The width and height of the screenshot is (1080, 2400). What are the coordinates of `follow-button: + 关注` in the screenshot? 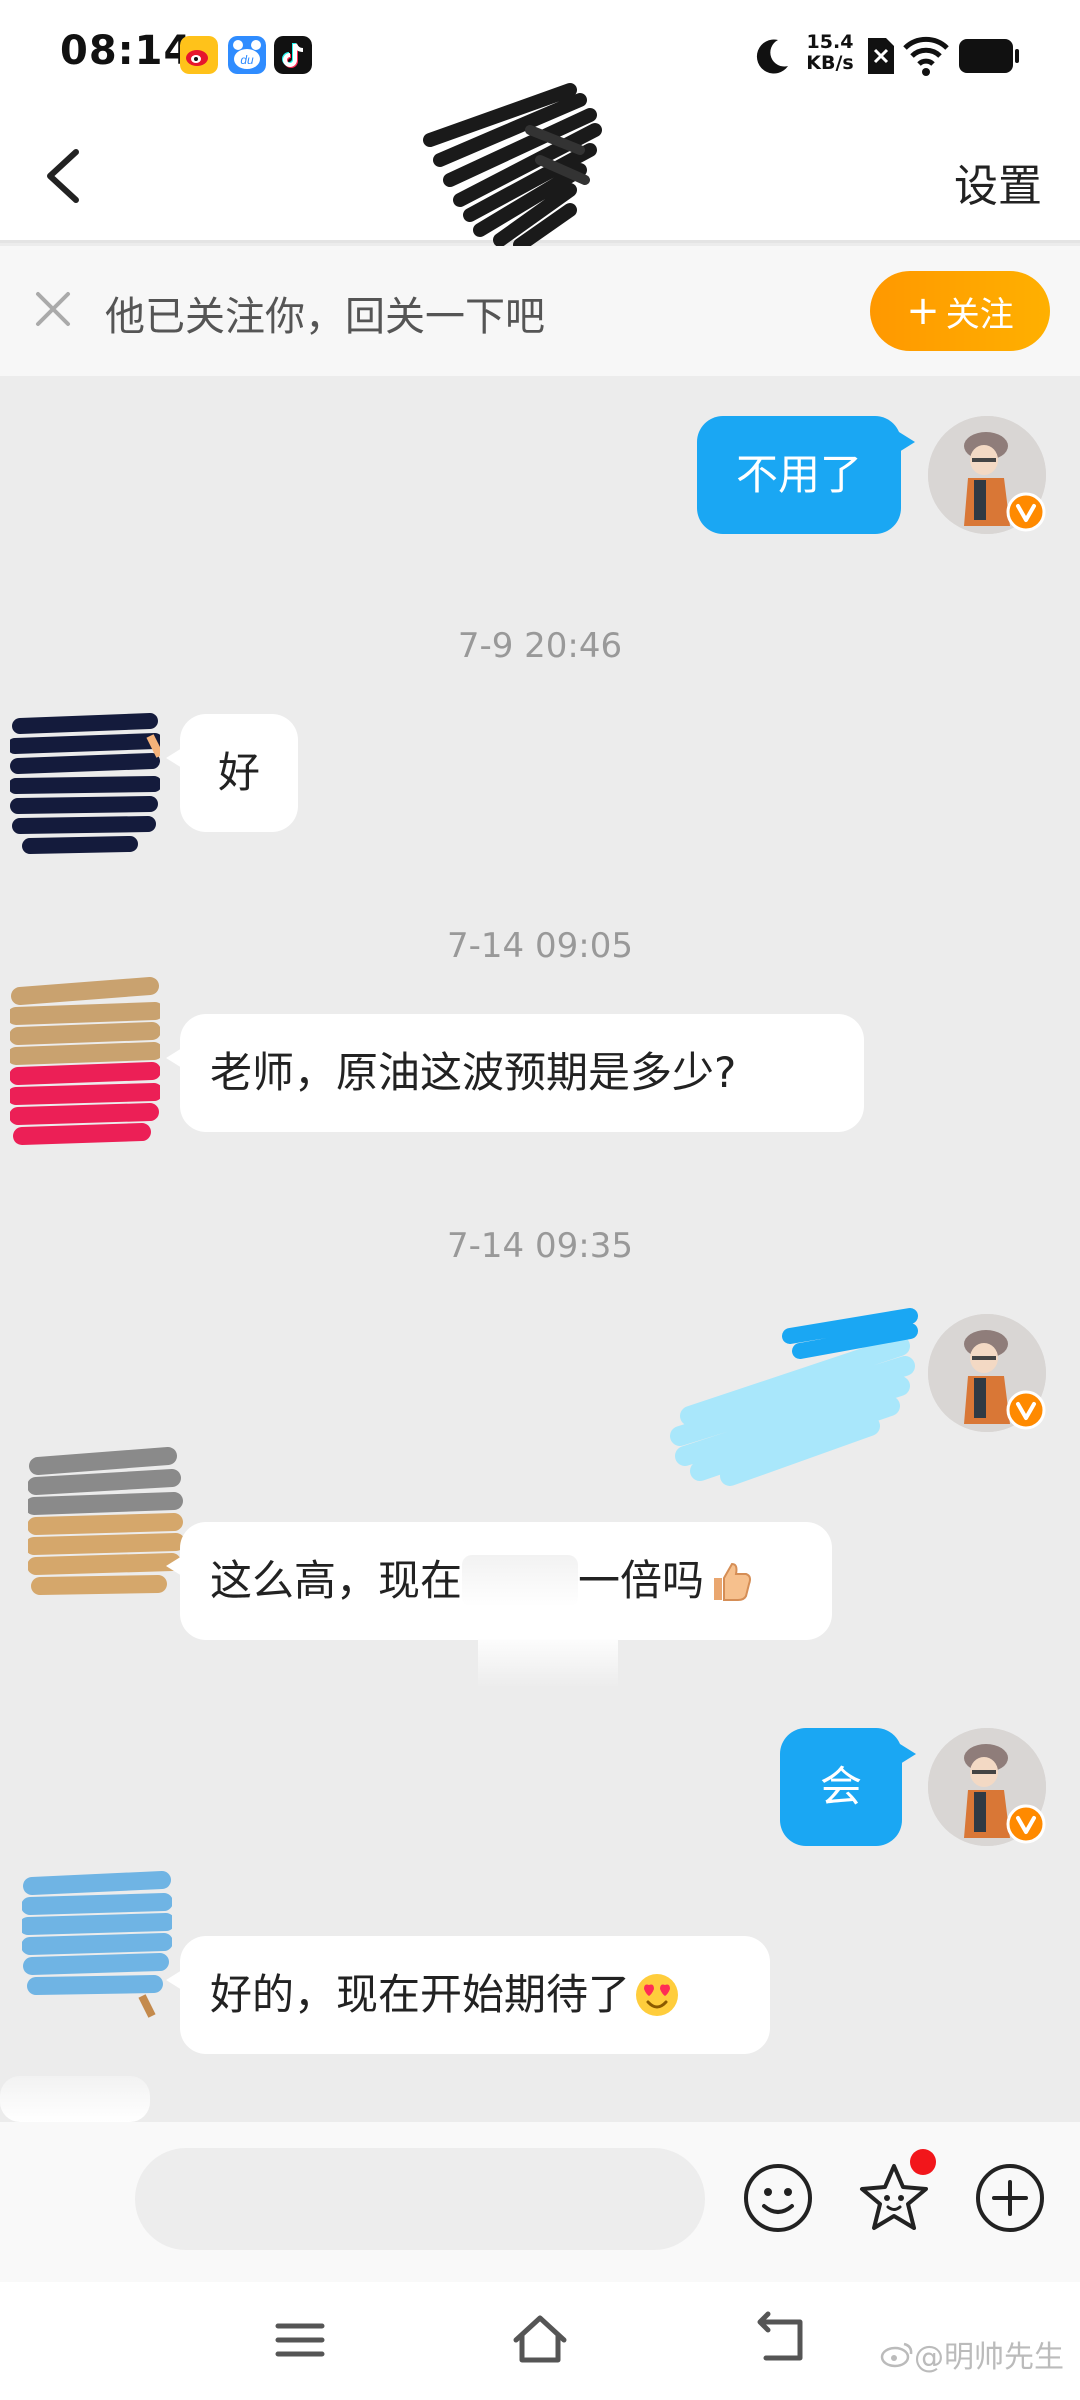 It's located at (960, 311).